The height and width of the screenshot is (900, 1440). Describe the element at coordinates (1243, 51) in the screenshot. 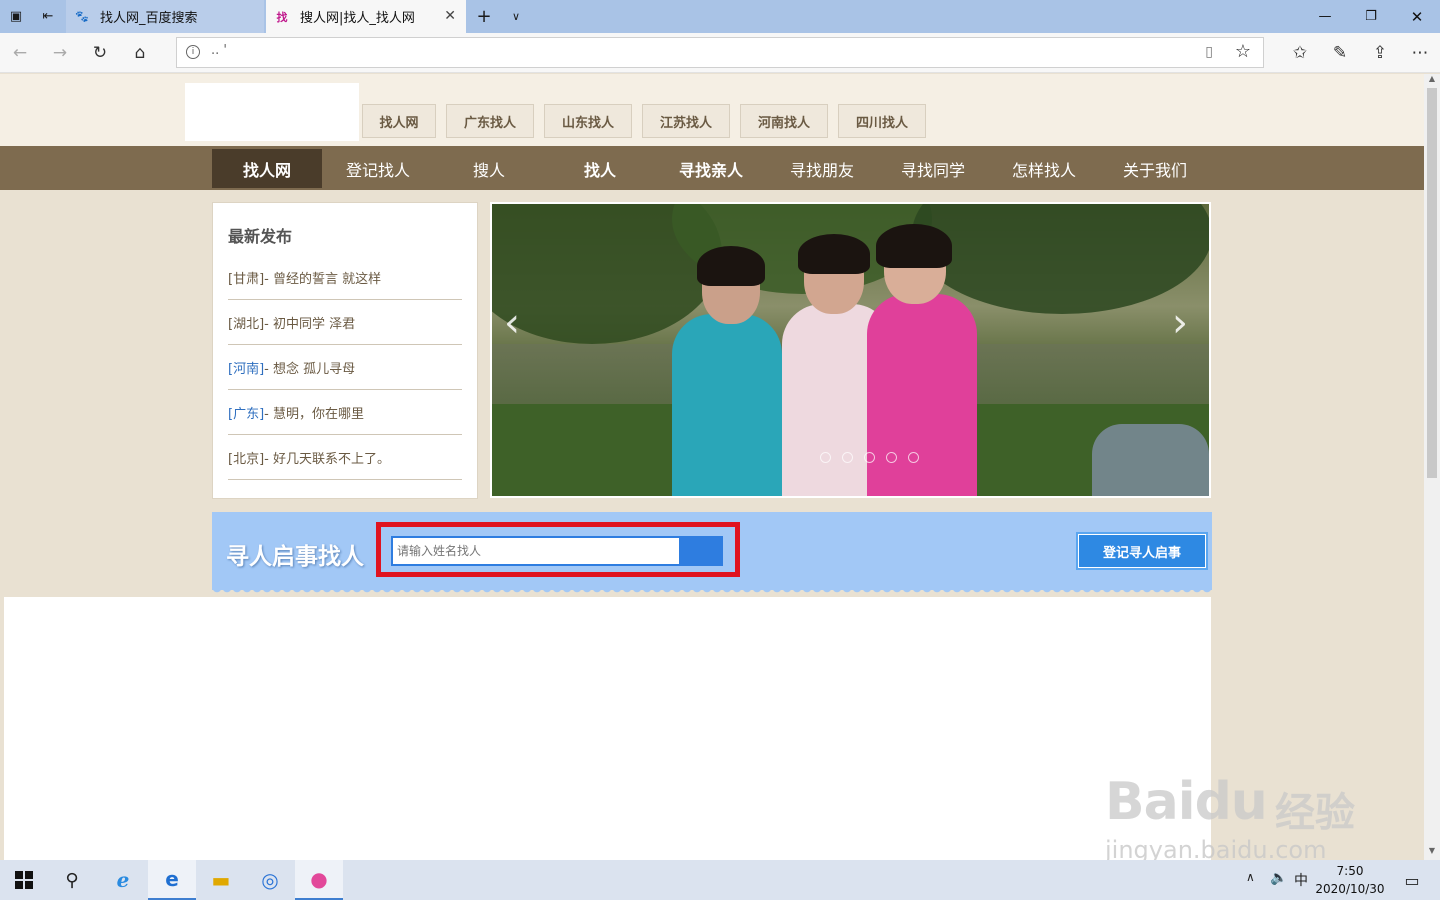

I see `favorite-star-icon: ☆` at that location.